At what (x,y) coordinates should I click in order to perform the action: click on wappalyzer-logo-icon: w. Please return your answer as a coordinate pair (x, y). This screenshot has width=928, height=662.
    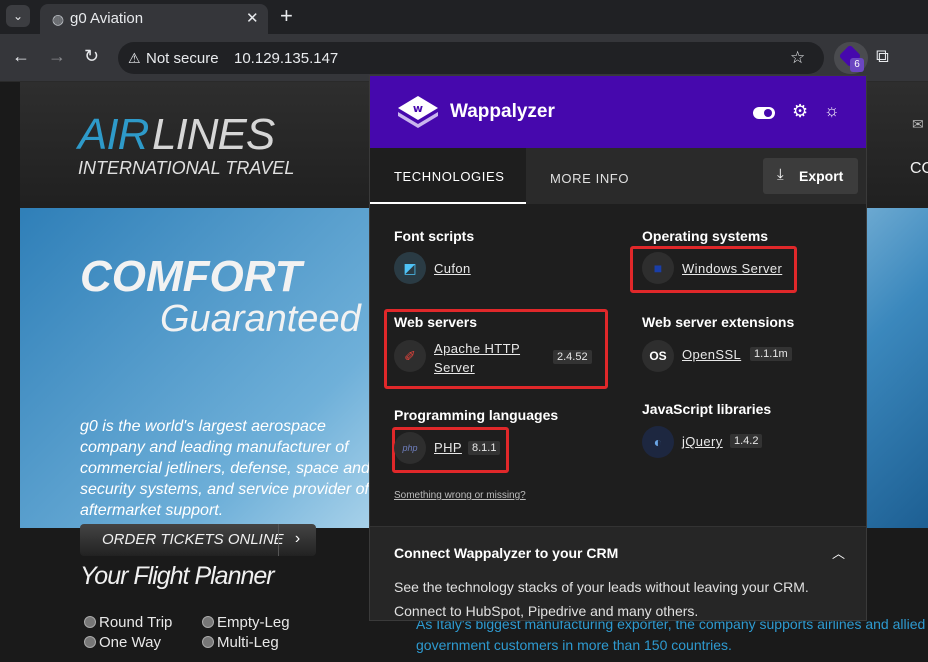
    Looking at the image, I should click on (418, 112).